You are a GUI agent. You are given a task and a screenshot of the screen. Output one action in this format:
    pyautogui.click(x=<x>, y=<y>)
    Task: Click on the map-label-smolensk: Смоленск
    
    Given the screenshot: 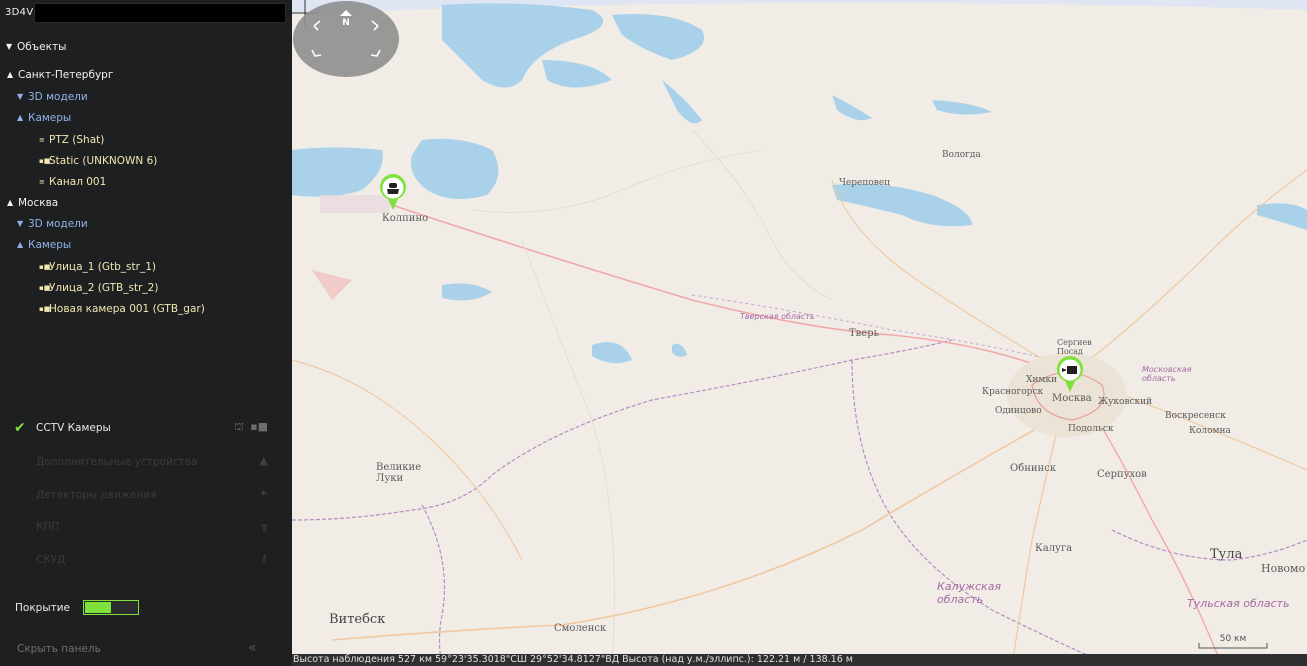 What is the action you would take?
    pyautogui.click(x=580, y=628)
    